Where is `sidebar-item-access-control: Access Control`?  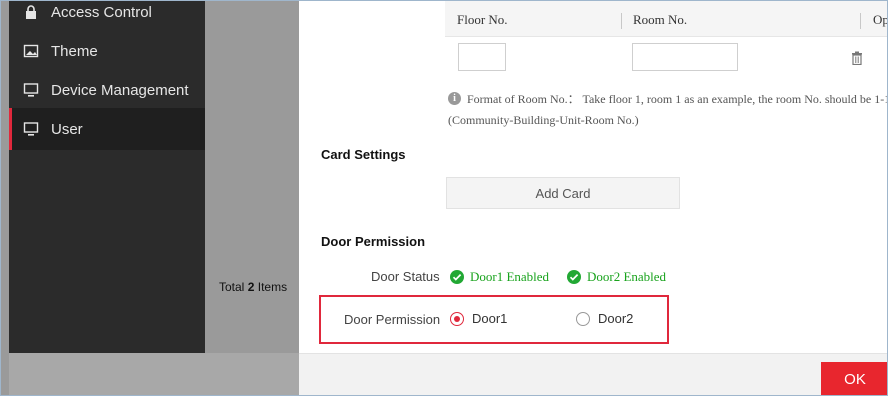 sidebar-item-access-control: Access Control is located at coordinates (107, 17).